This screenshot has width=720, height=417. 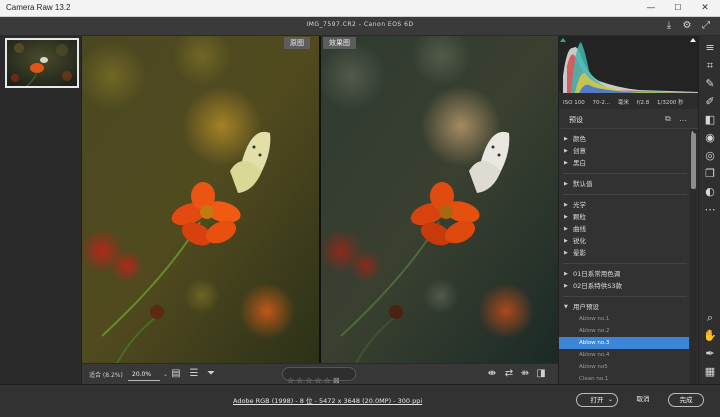 What do you see at coordinates (624, 205) in the screenshot?
I see `preset-group: ▶ 光学` at bounding box center [624, 205].